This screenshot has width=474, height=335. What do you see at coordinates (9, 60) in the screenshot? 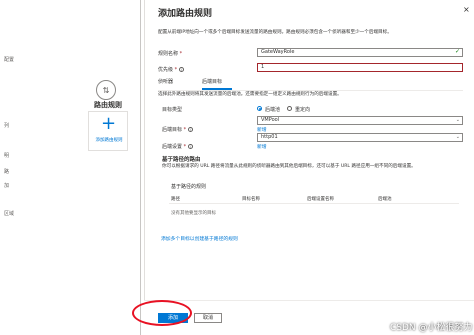
I see `bg-line: 配置` at bounding box center [9, 60].